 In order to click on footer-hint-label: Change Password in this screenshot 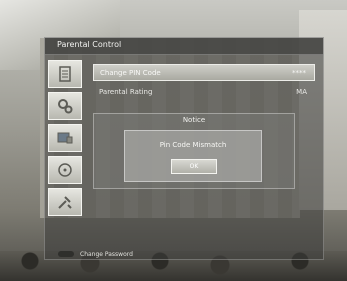, I will do `click(106, 254)`.